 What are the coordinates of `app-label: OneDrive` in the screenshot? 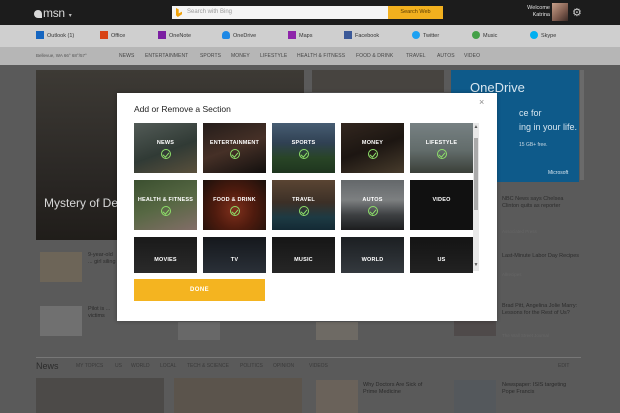 It's located at (245, 36).